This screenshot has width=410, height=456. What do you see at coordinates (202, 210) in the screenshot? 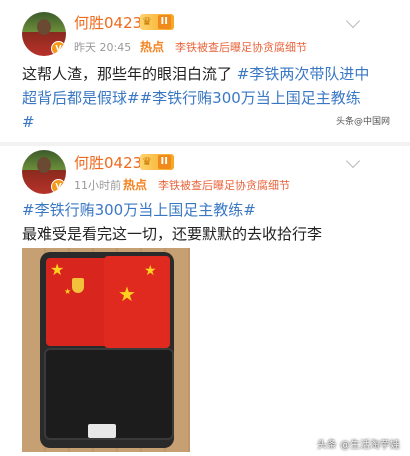
I see `hashtag-link: #李铁行贿300万当上国足主教练#` at bounding box center [202, 210].